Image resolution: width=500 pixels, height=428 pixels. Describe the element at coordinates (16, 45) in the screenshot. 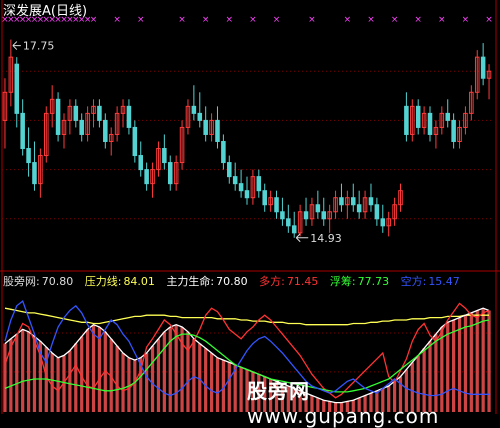

I see `high-arrow-icon` at that location.